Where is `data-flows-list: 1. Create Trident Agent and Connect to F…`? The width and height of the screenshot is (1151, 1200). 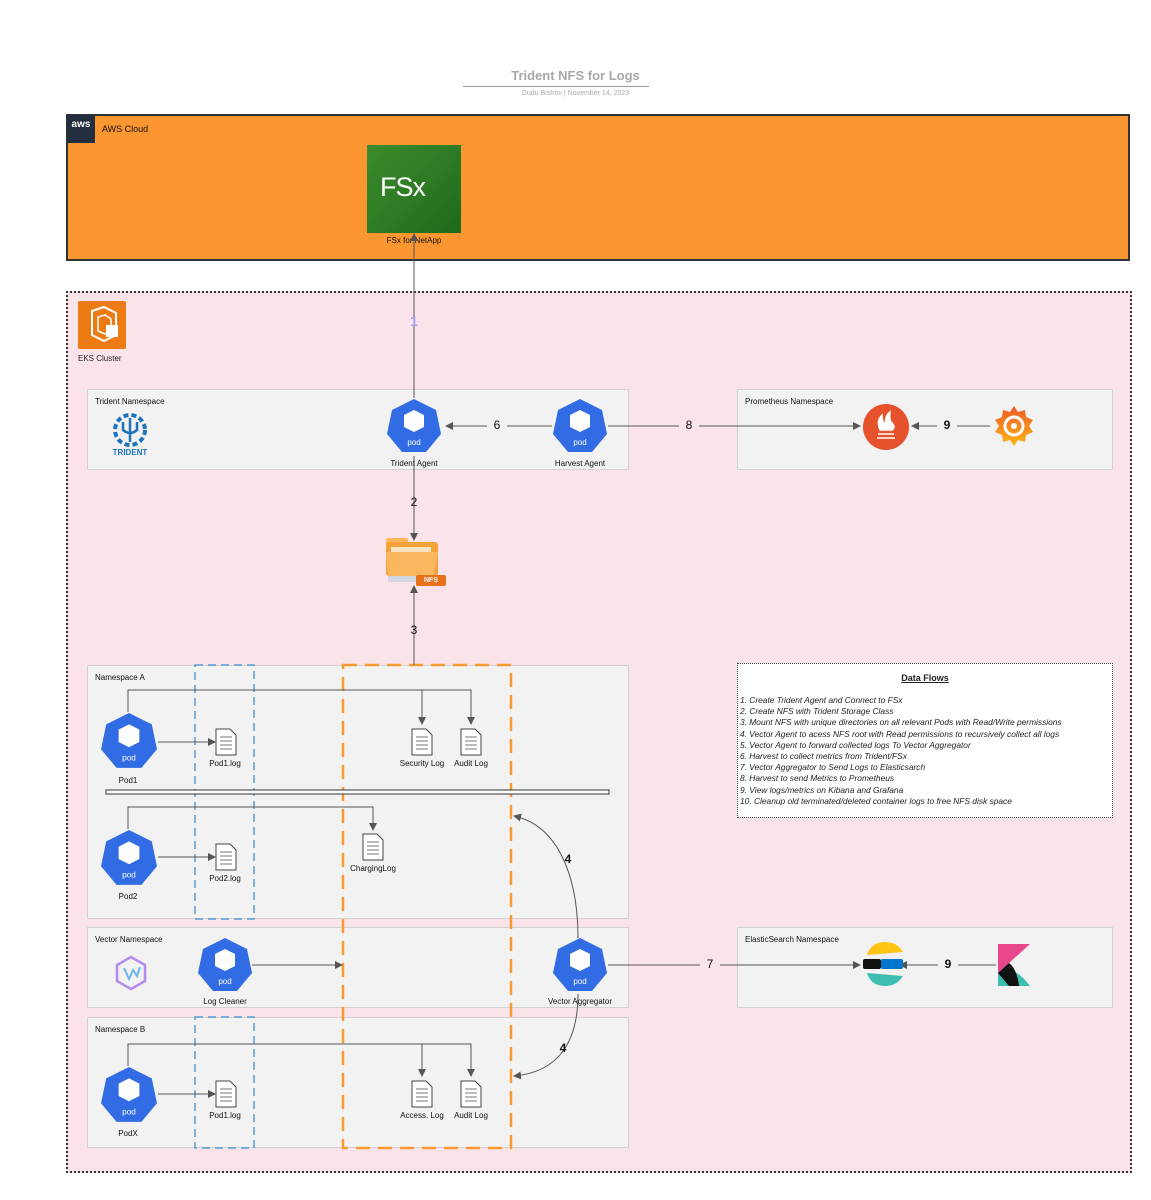 data-flows-list: 1. Create Trident Agent and Connect to F… is located at coordinates (926, 751).